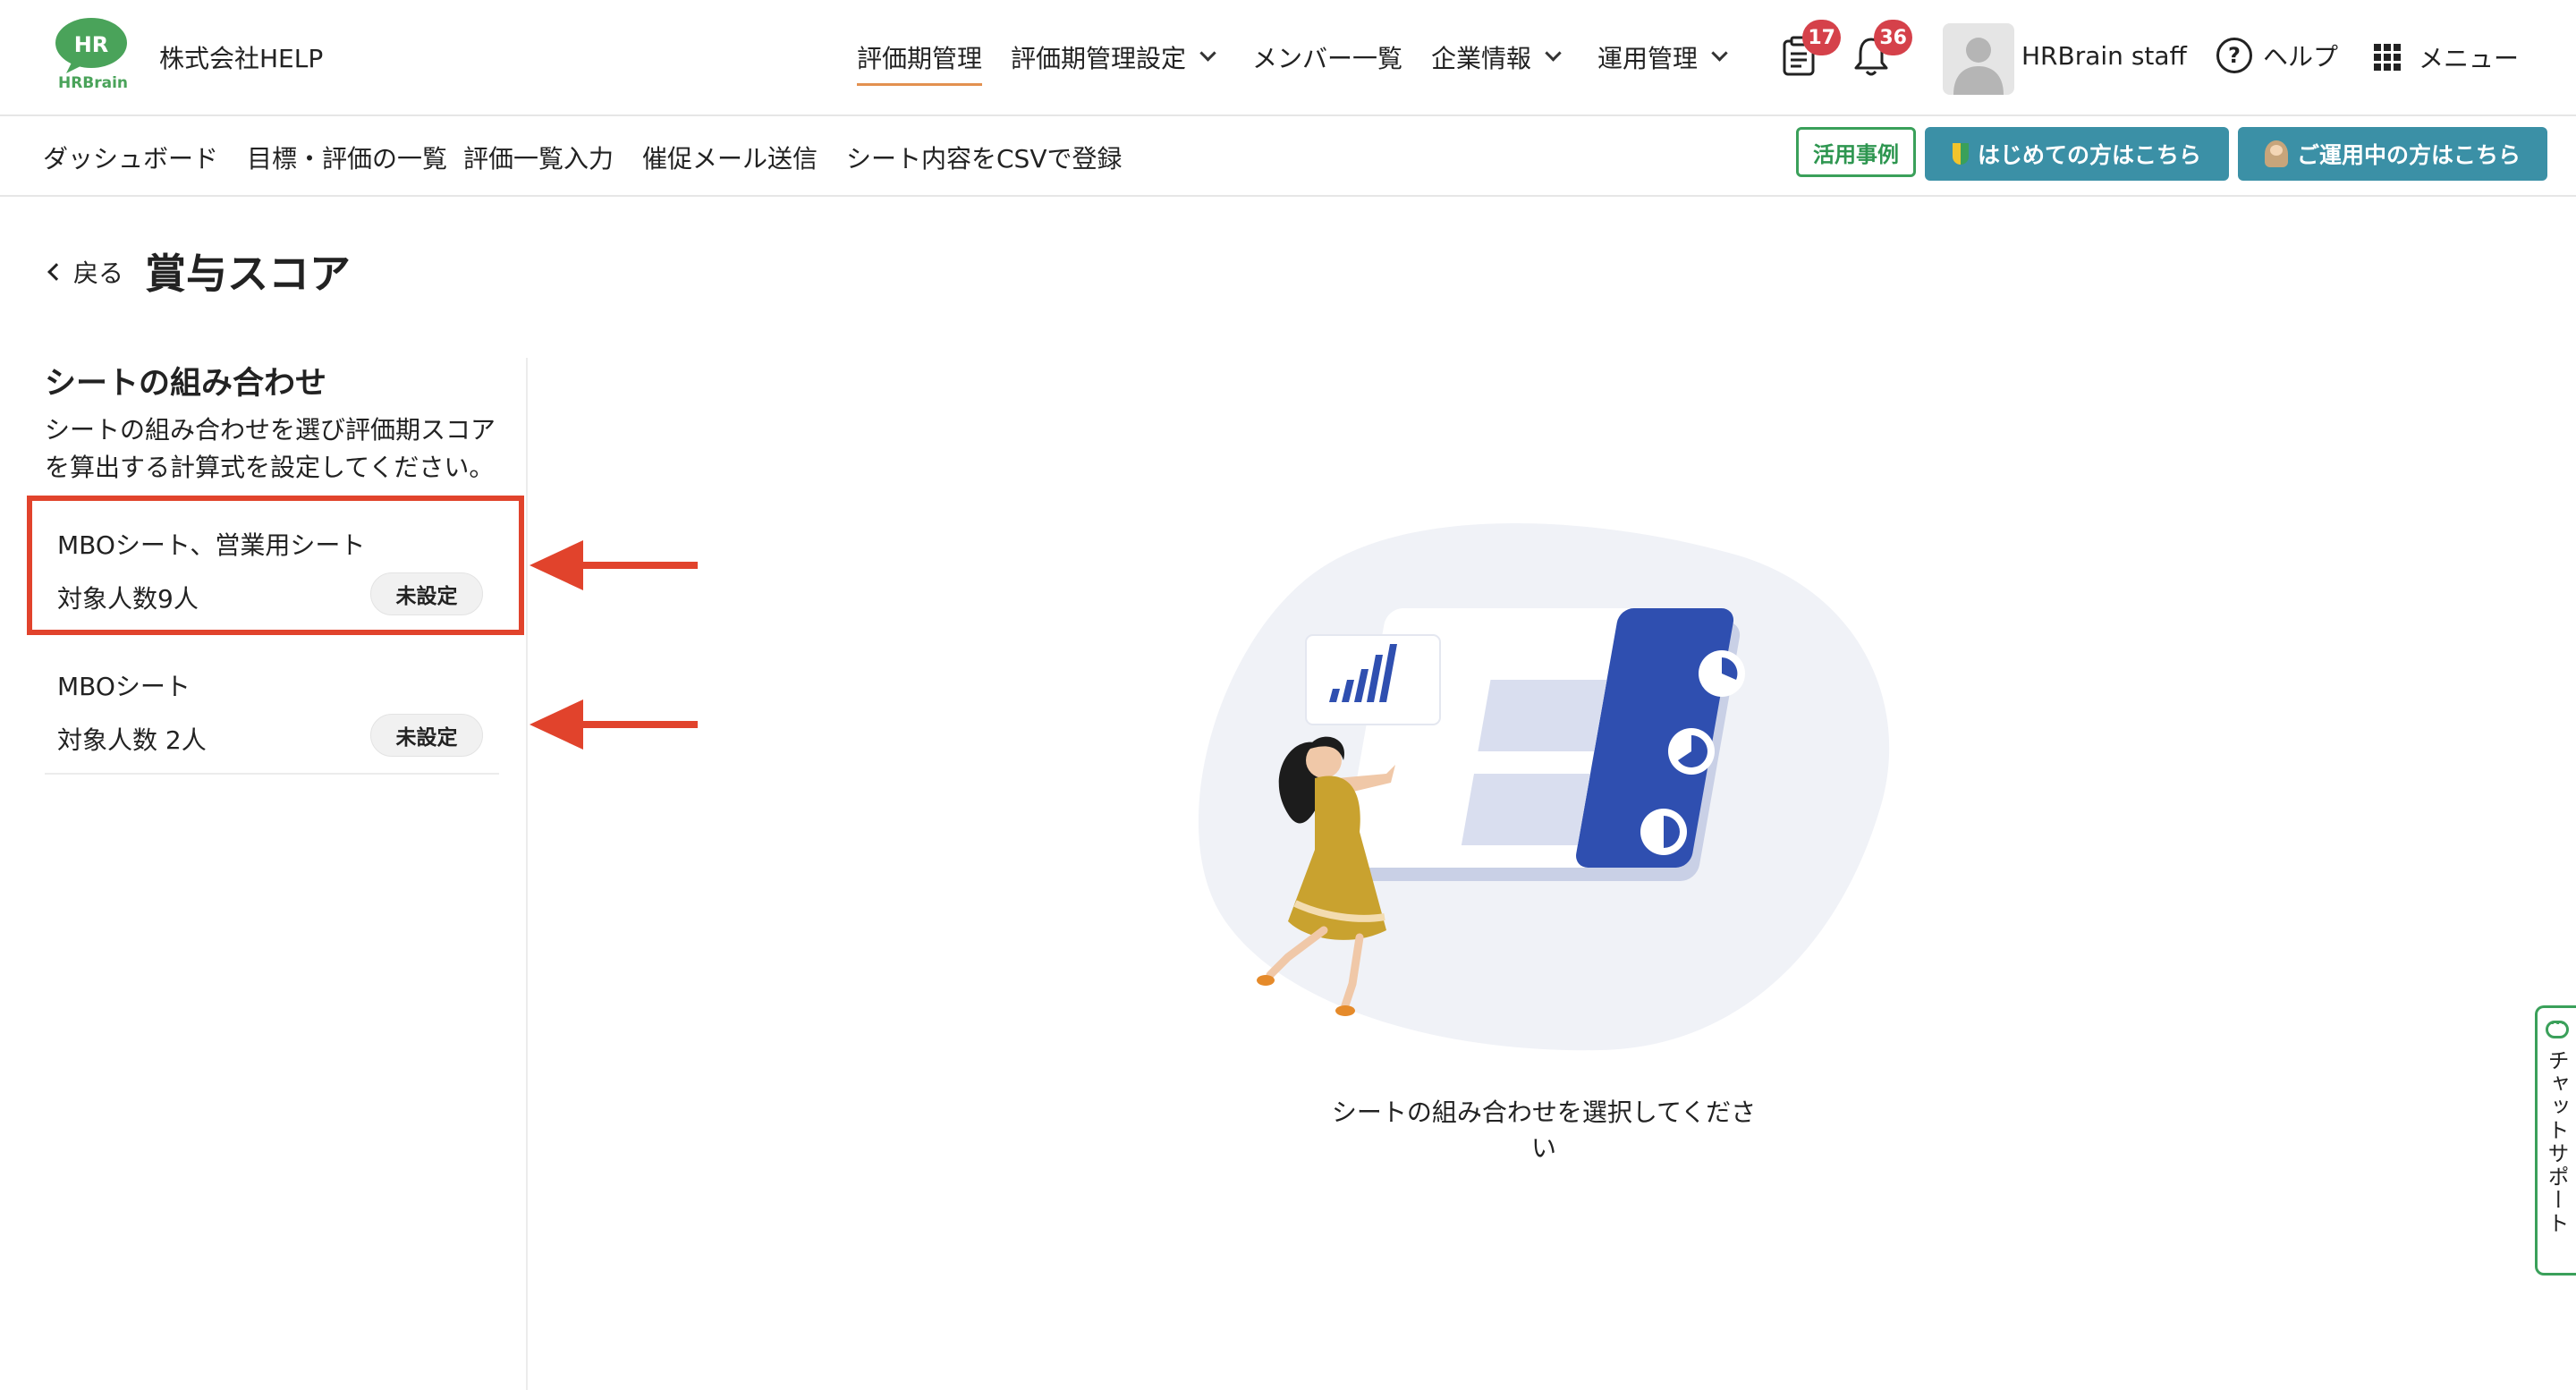 Image resolution: width=2576 pixels, height=1390 pixels. What do you see at coordinates (272, 705) in the screenshot?
I see `combination-item: MBOシート 対象人数 2人 未設定` at bounding box center [272, 705].